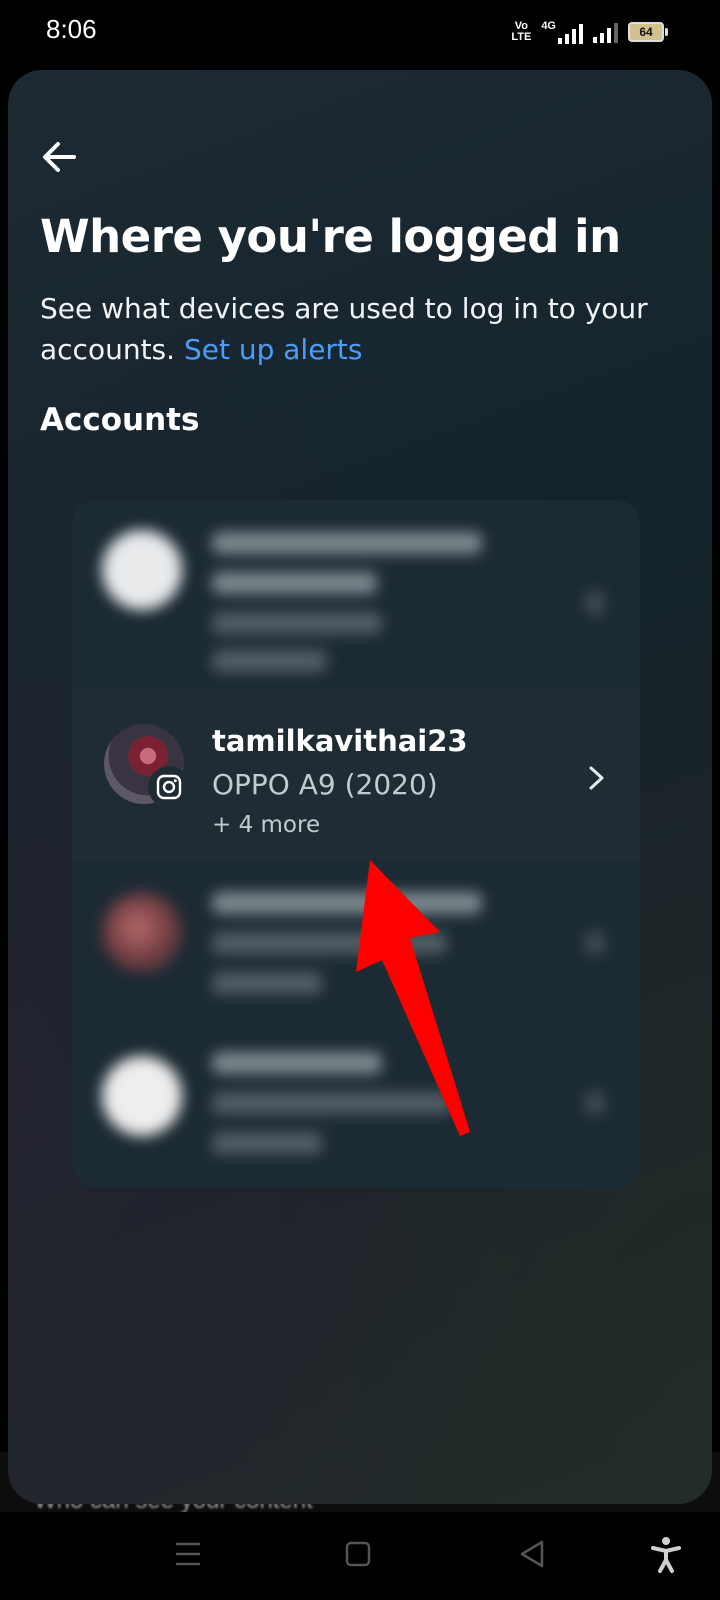 This screenshot has width=720, height=1600. What do you see at coordinates (71, 29) in the screenshot?
I see `status-time: 8:06` at bounding box center [71, 29].